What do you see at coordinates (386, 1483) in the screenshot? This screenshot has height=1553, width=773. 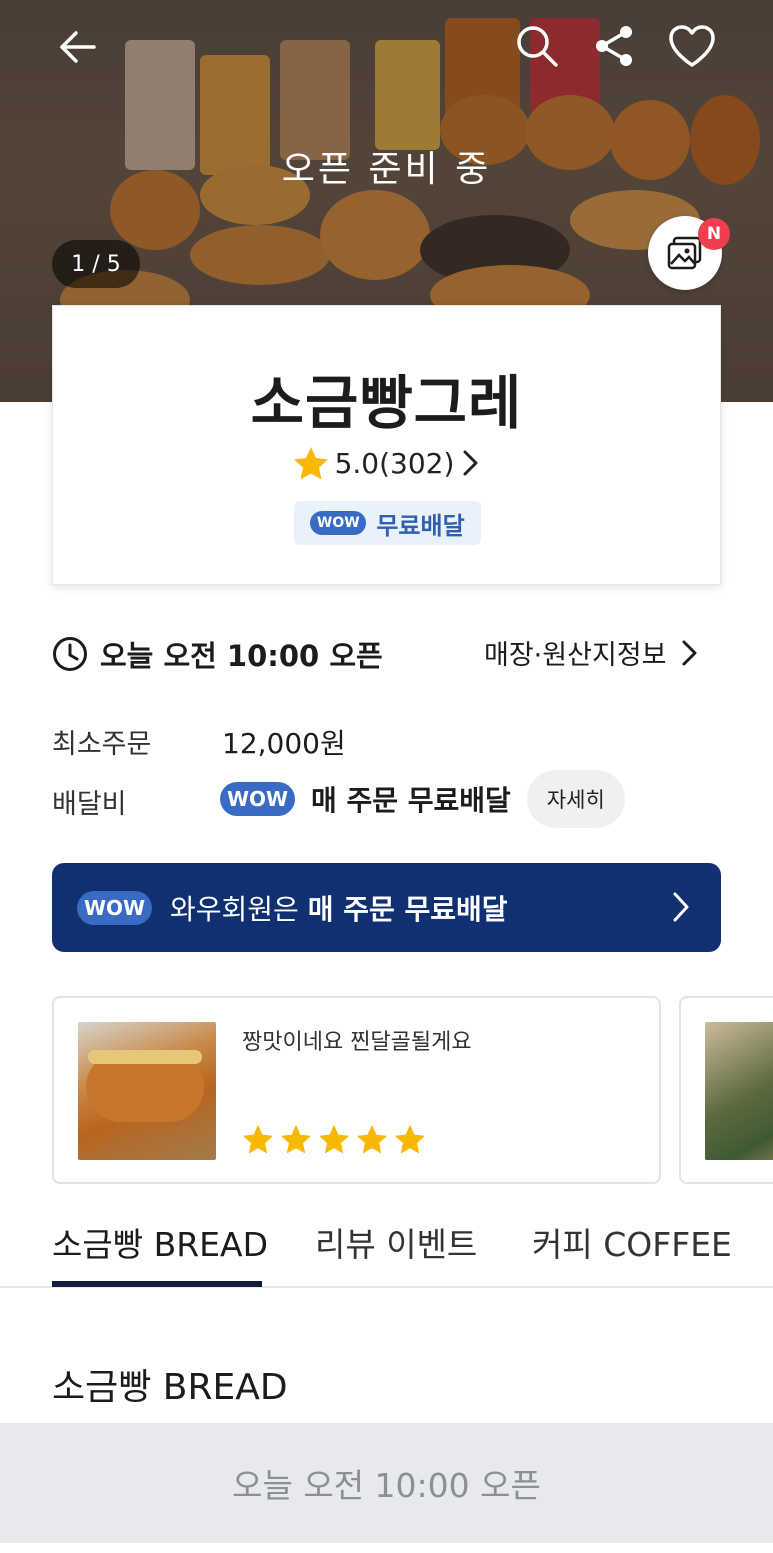 I see `order-button-disabled: 오늘 오전 10:00 오픈` at bounding box center [386, 1483].